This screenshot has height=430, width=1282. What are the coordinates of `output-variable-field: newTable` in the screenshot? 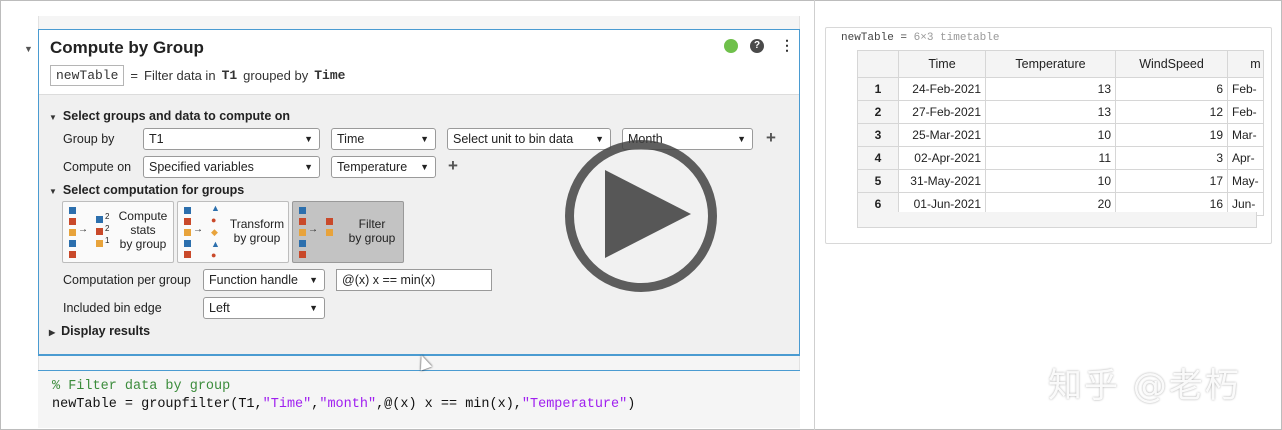 It's located at (87, 75).